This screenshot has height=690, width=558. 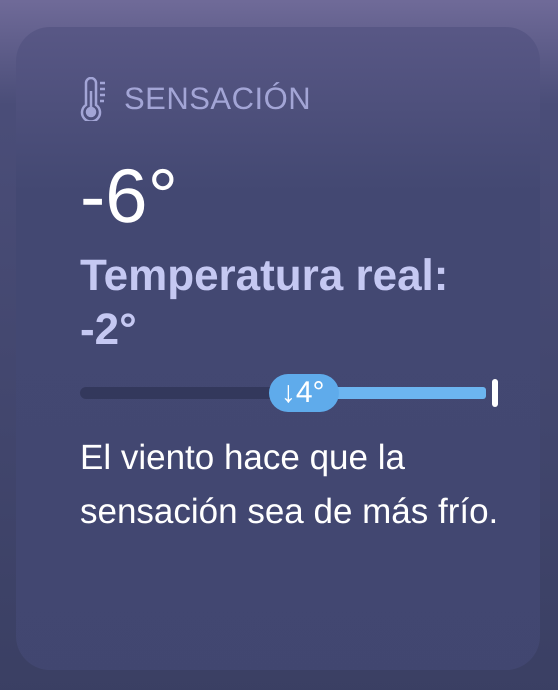 What do you see at coordinates (495, 393) in the screenshot?
I see `slider-end-marker` at bounding box center [495, 393].